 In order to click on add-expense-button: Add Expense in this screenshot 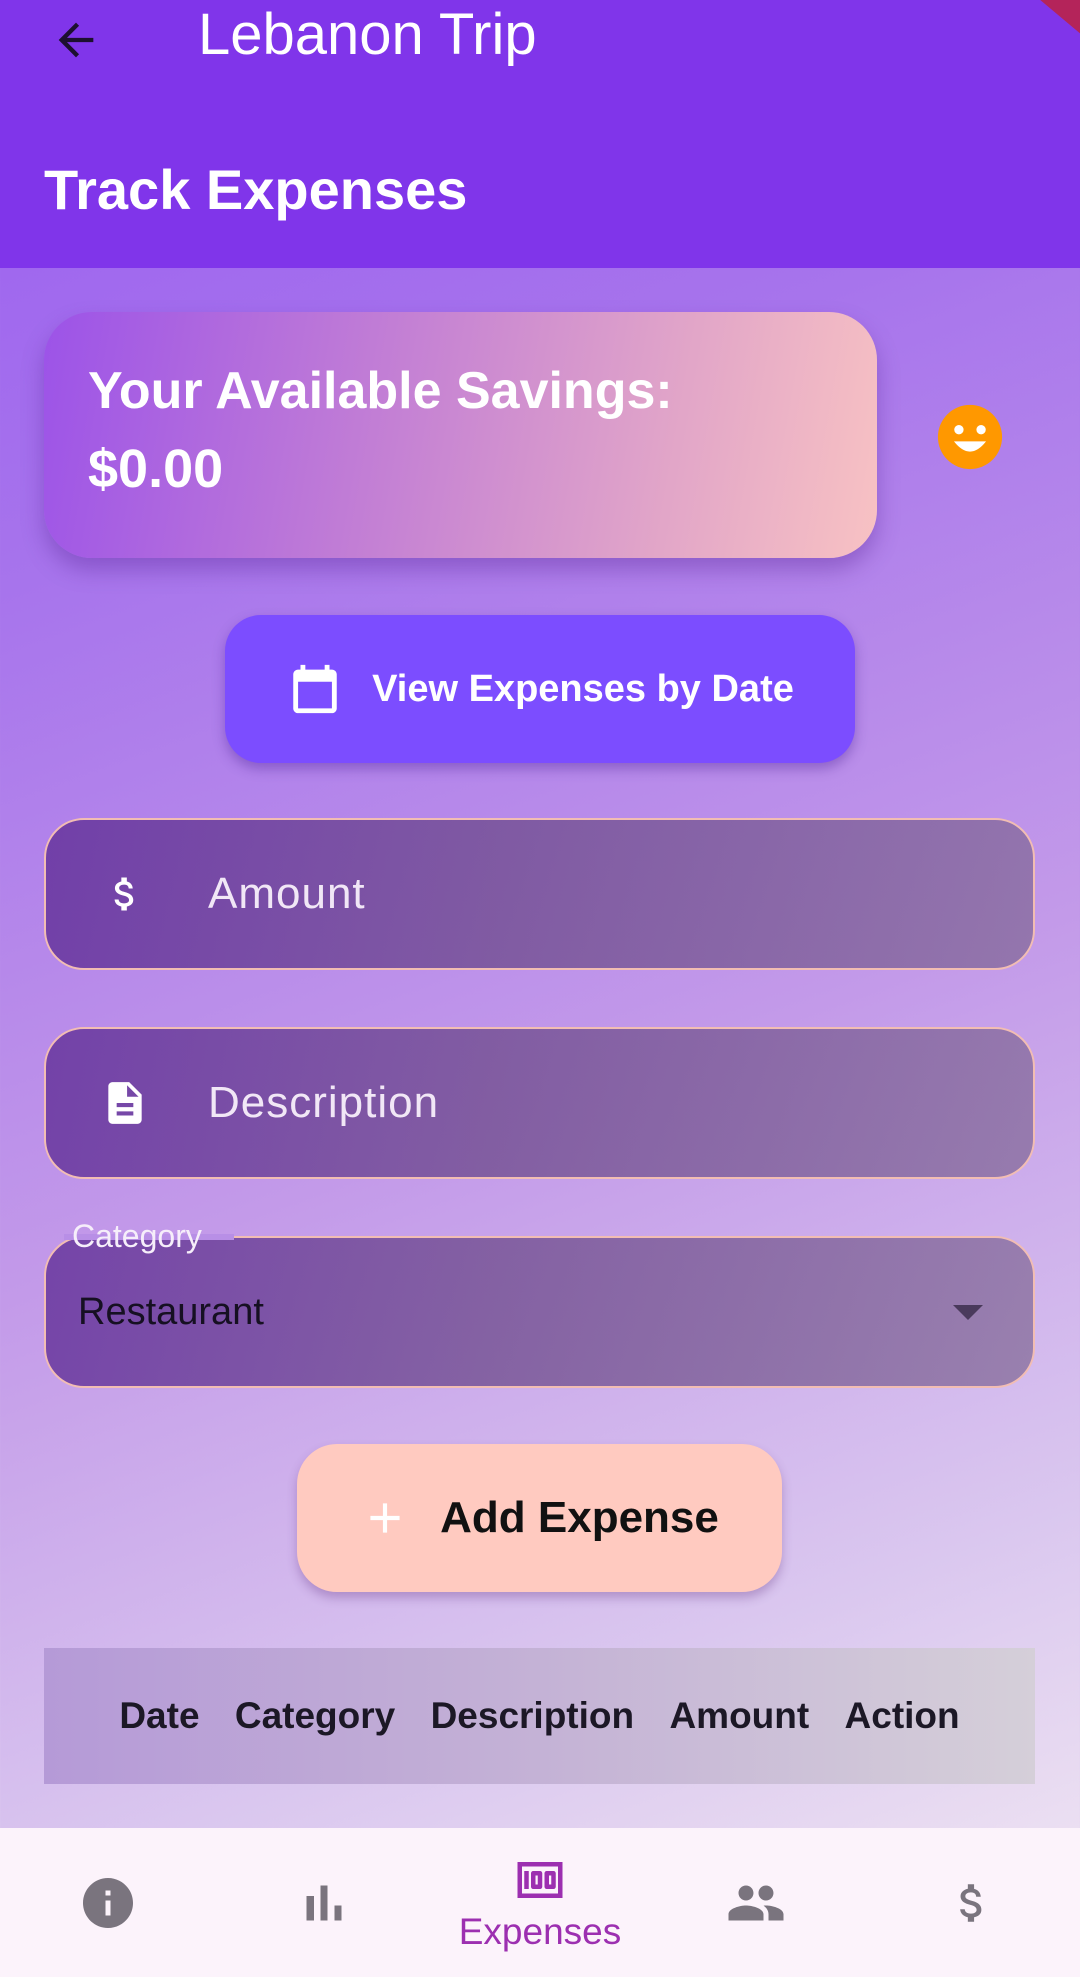, I will do `click(539, 1518)`.